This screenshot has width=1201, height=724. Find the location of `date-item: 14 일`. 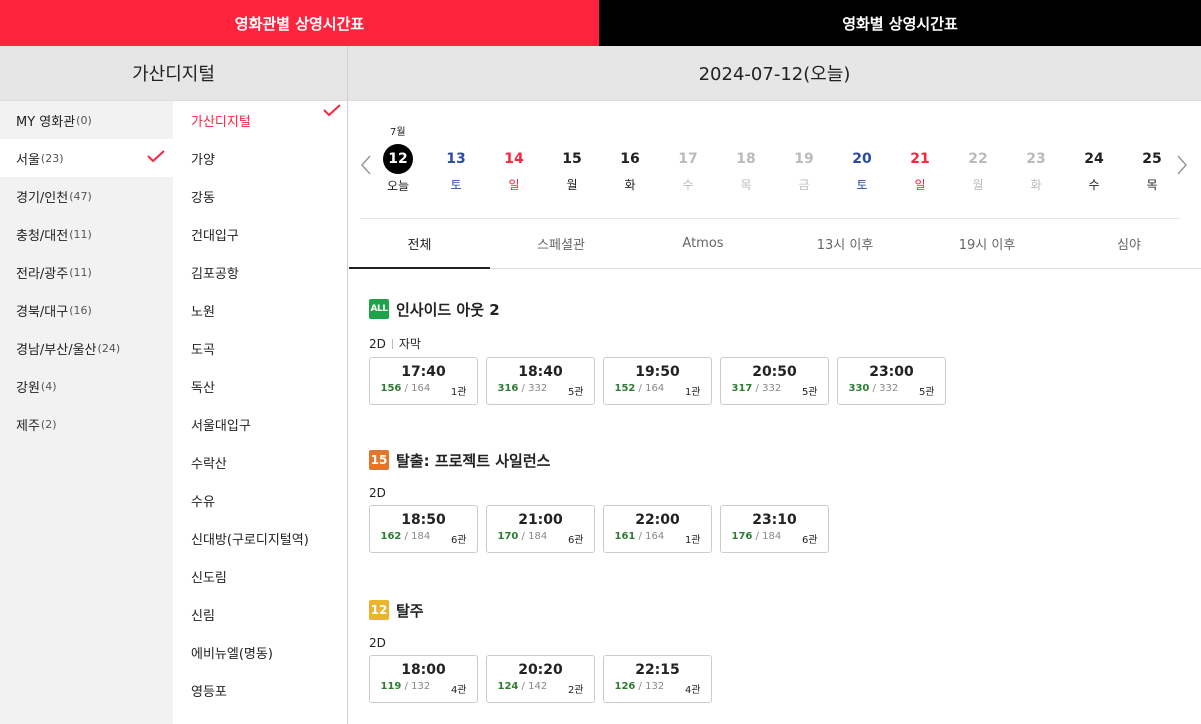

date-item: 14 일 is located at coordinates (514, 169).